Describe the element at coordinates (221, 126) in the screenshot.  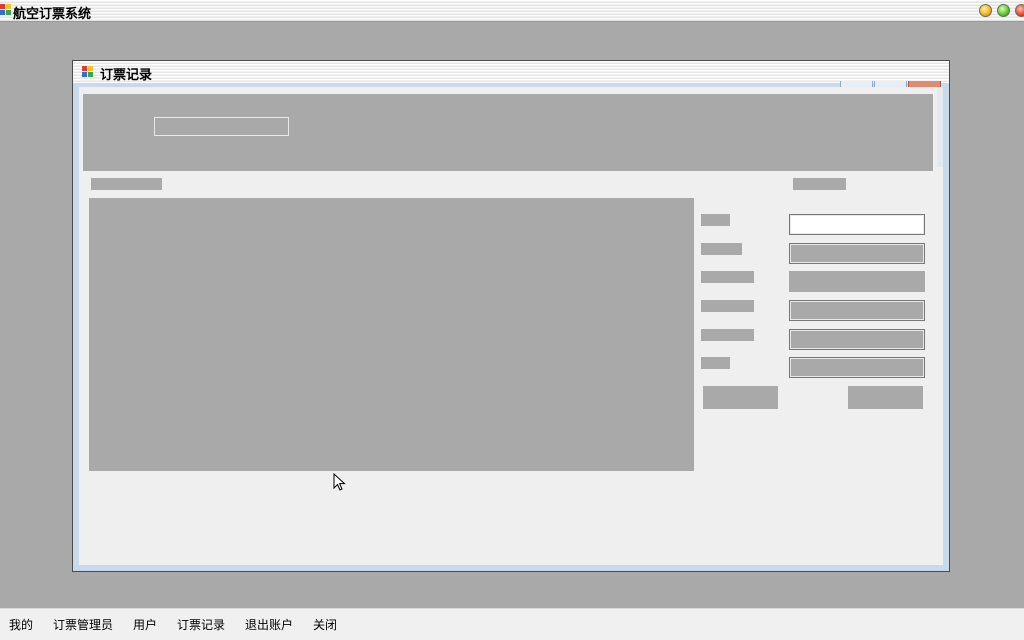
I see `search-input` at that location.